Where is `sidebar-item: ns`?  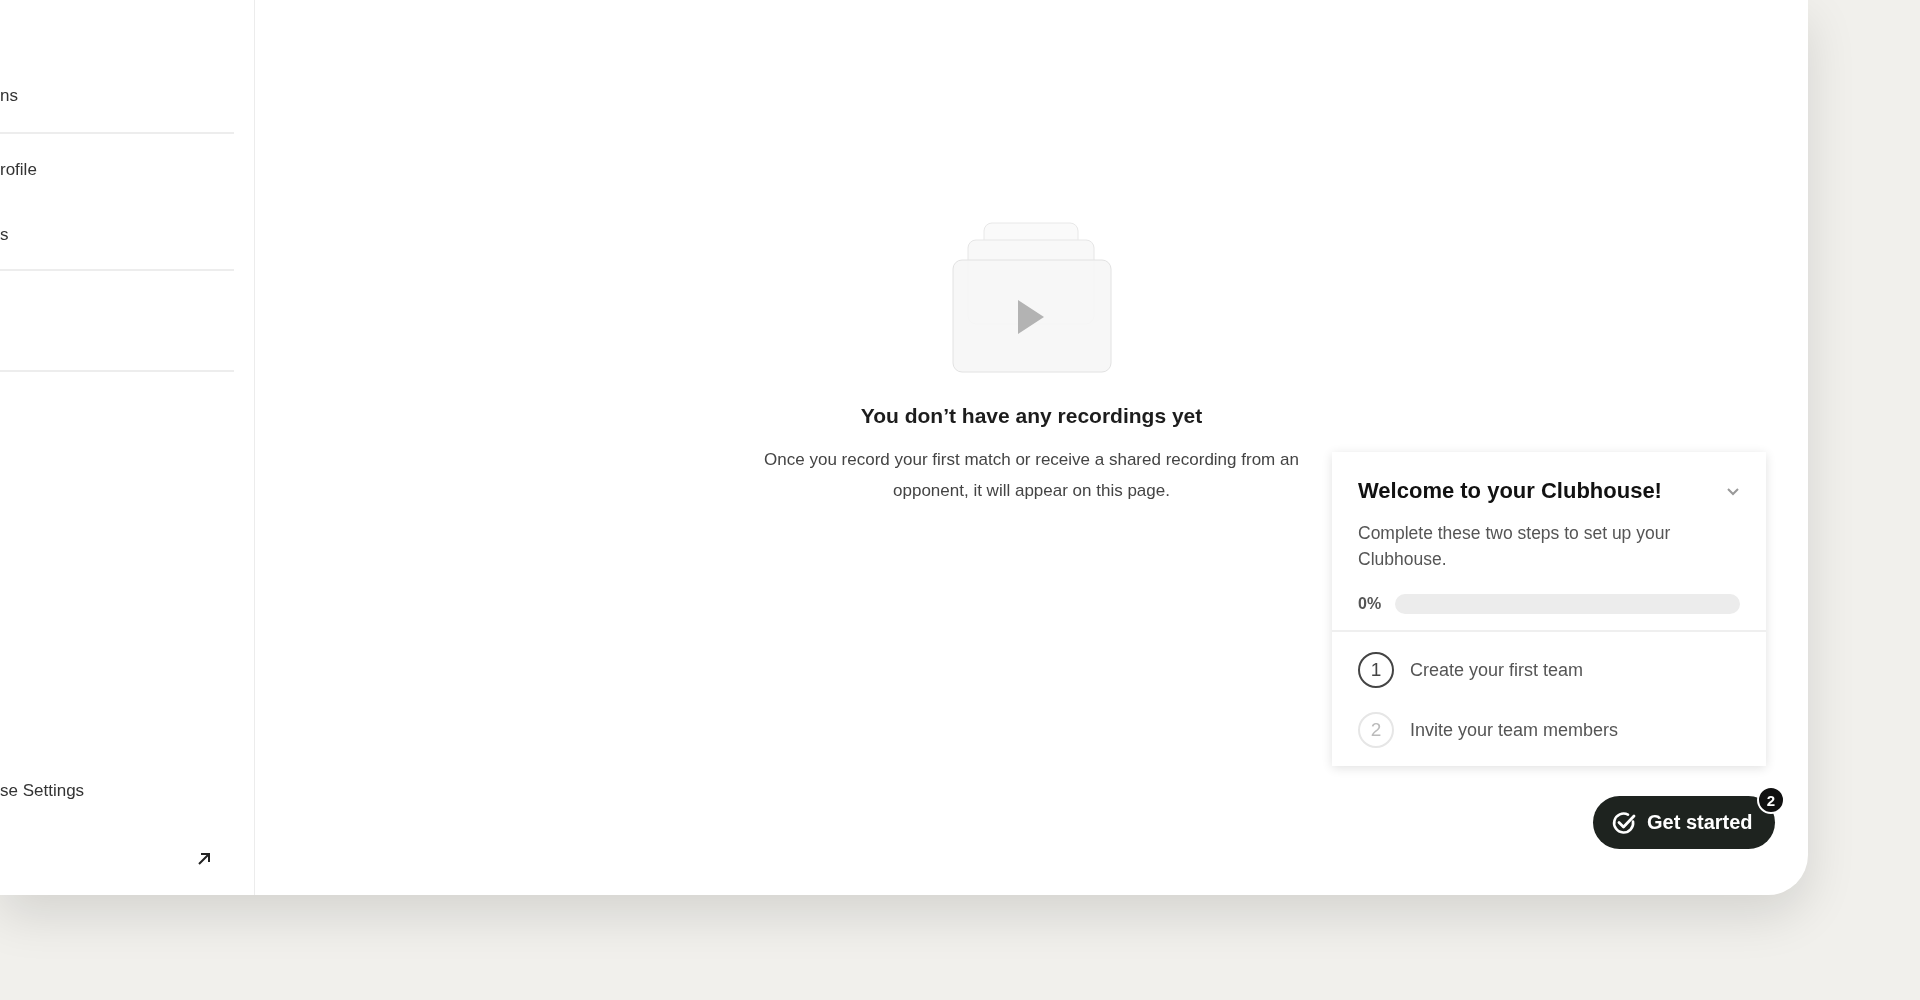 sidebar-item: ns is located at coordinates (117, 96).